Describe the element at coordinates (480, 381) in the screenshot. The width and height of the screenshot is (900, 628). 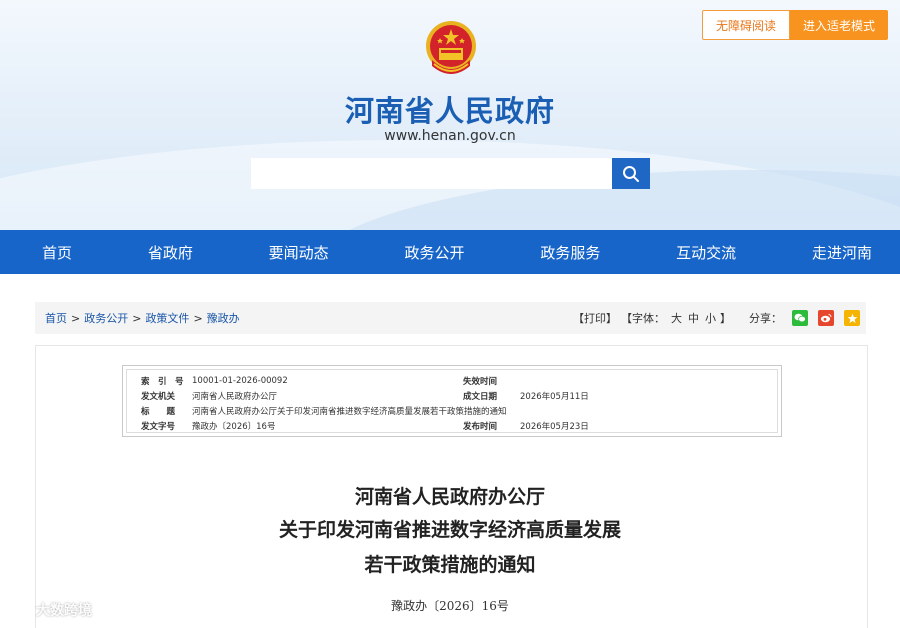
I see `expiry-label: 失效时间` at that location.